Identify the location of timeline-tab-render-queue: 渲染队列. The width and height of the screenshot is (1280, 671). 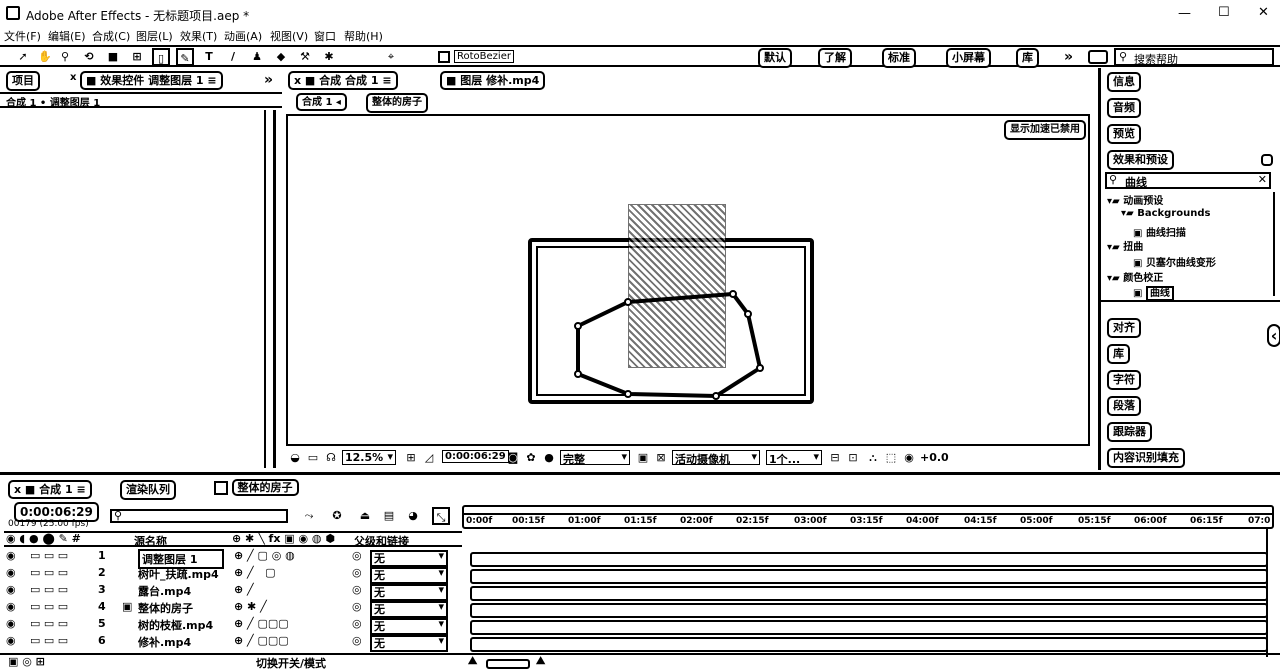
(148, 490).